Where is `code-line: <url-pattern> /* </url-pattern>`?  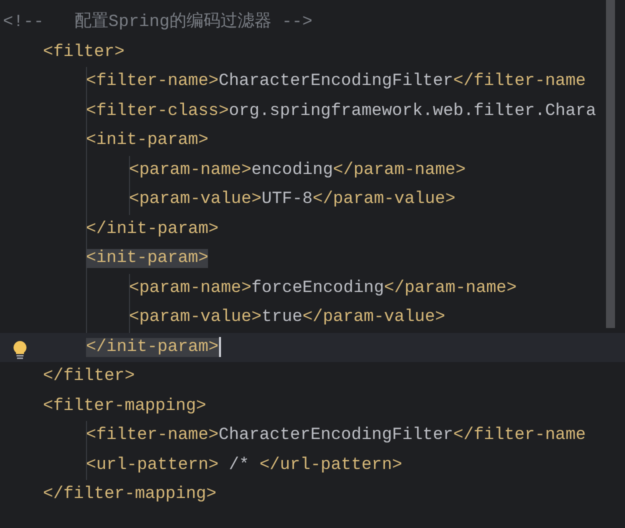
code-line: <url-pattern> /* </url-pattern> is located at coordinates (244, 465).